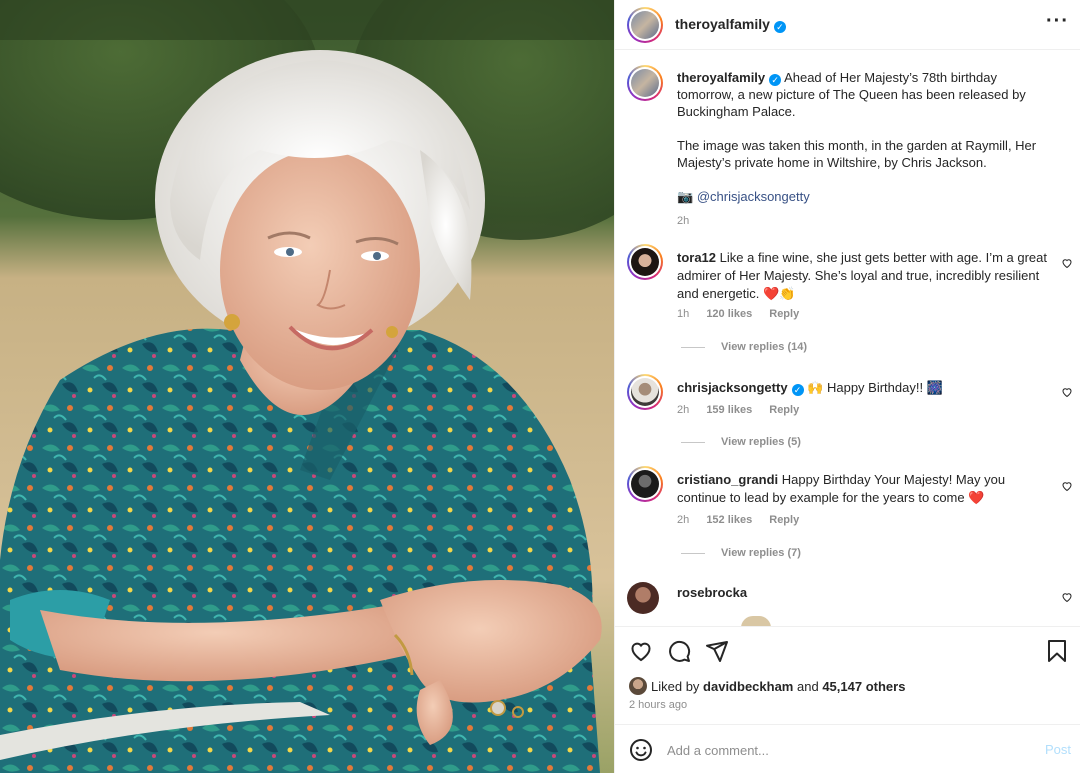 The height and width of the screenshot is (773, 1080). Describe the element at coordinates (712, 592) in the screenshot. I see `comment-username: rosebrocka` at that location.